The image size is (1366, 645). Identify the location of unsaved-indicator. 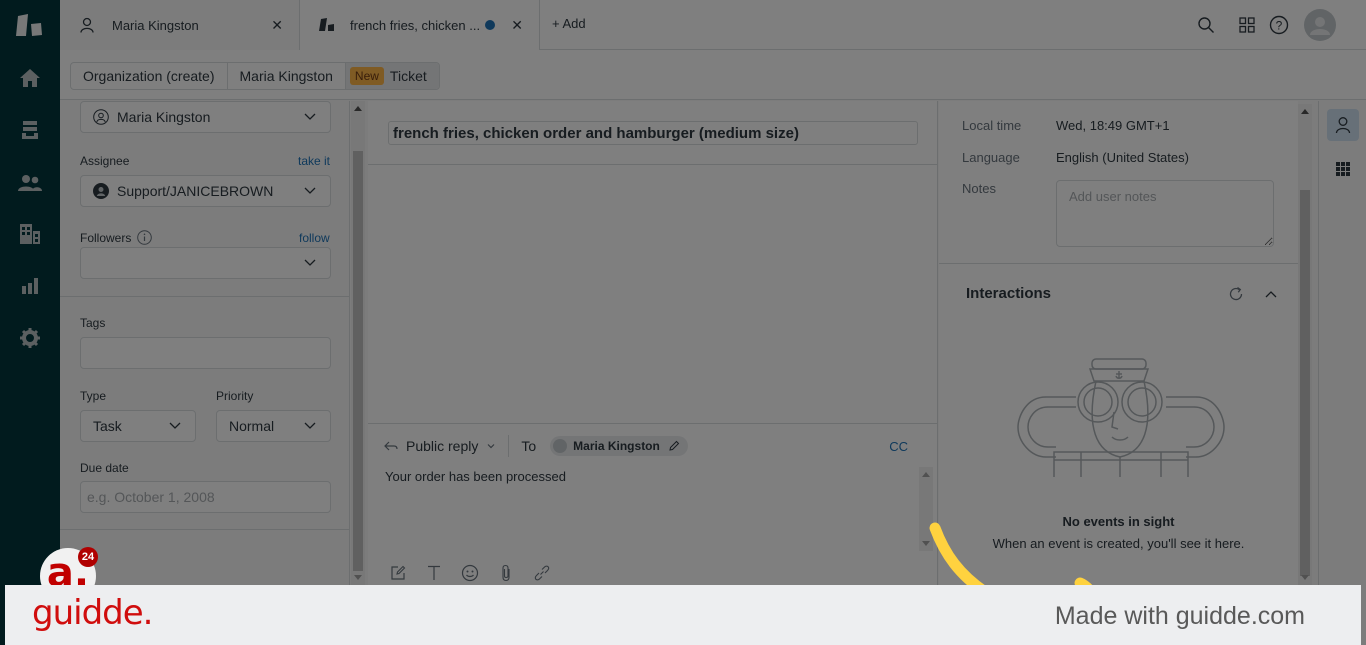
(490, 25).